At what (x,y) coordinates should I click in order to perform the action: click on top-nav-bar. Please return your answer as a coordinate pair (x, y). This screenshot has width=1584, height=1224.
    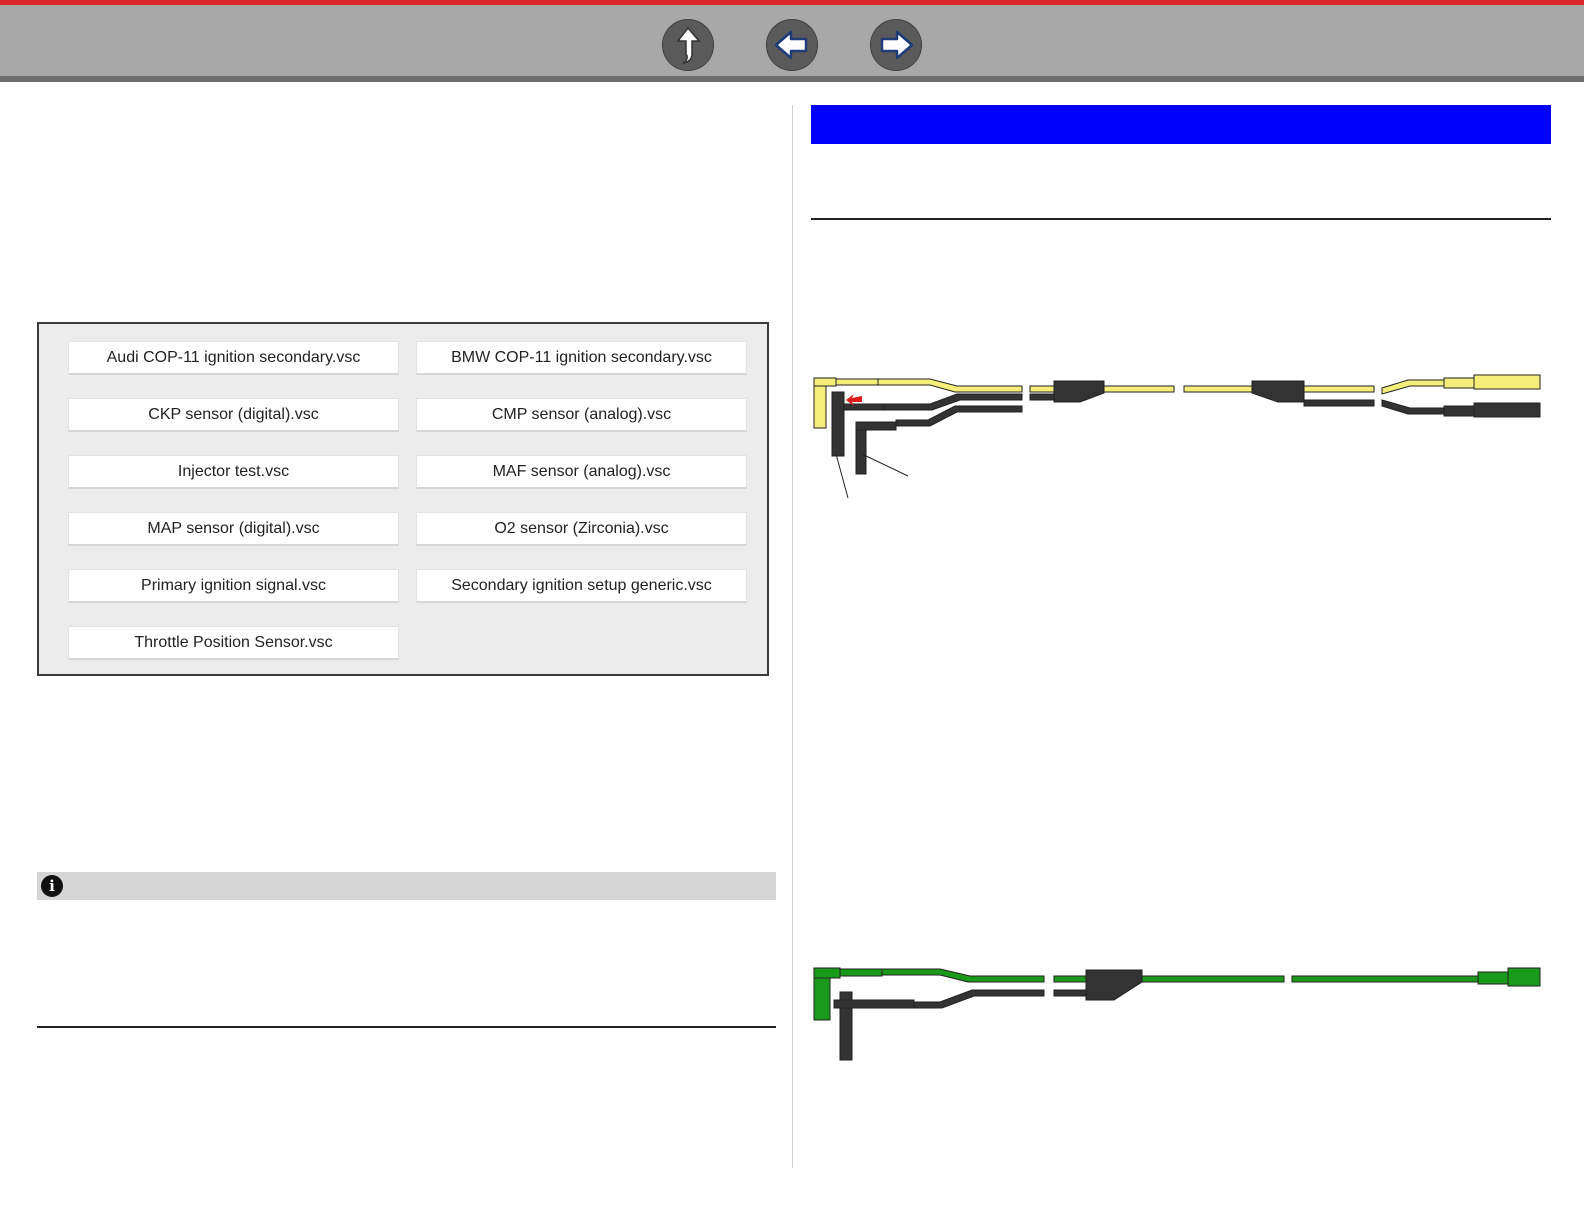
    Looking at the image, I should click on (792, 41).